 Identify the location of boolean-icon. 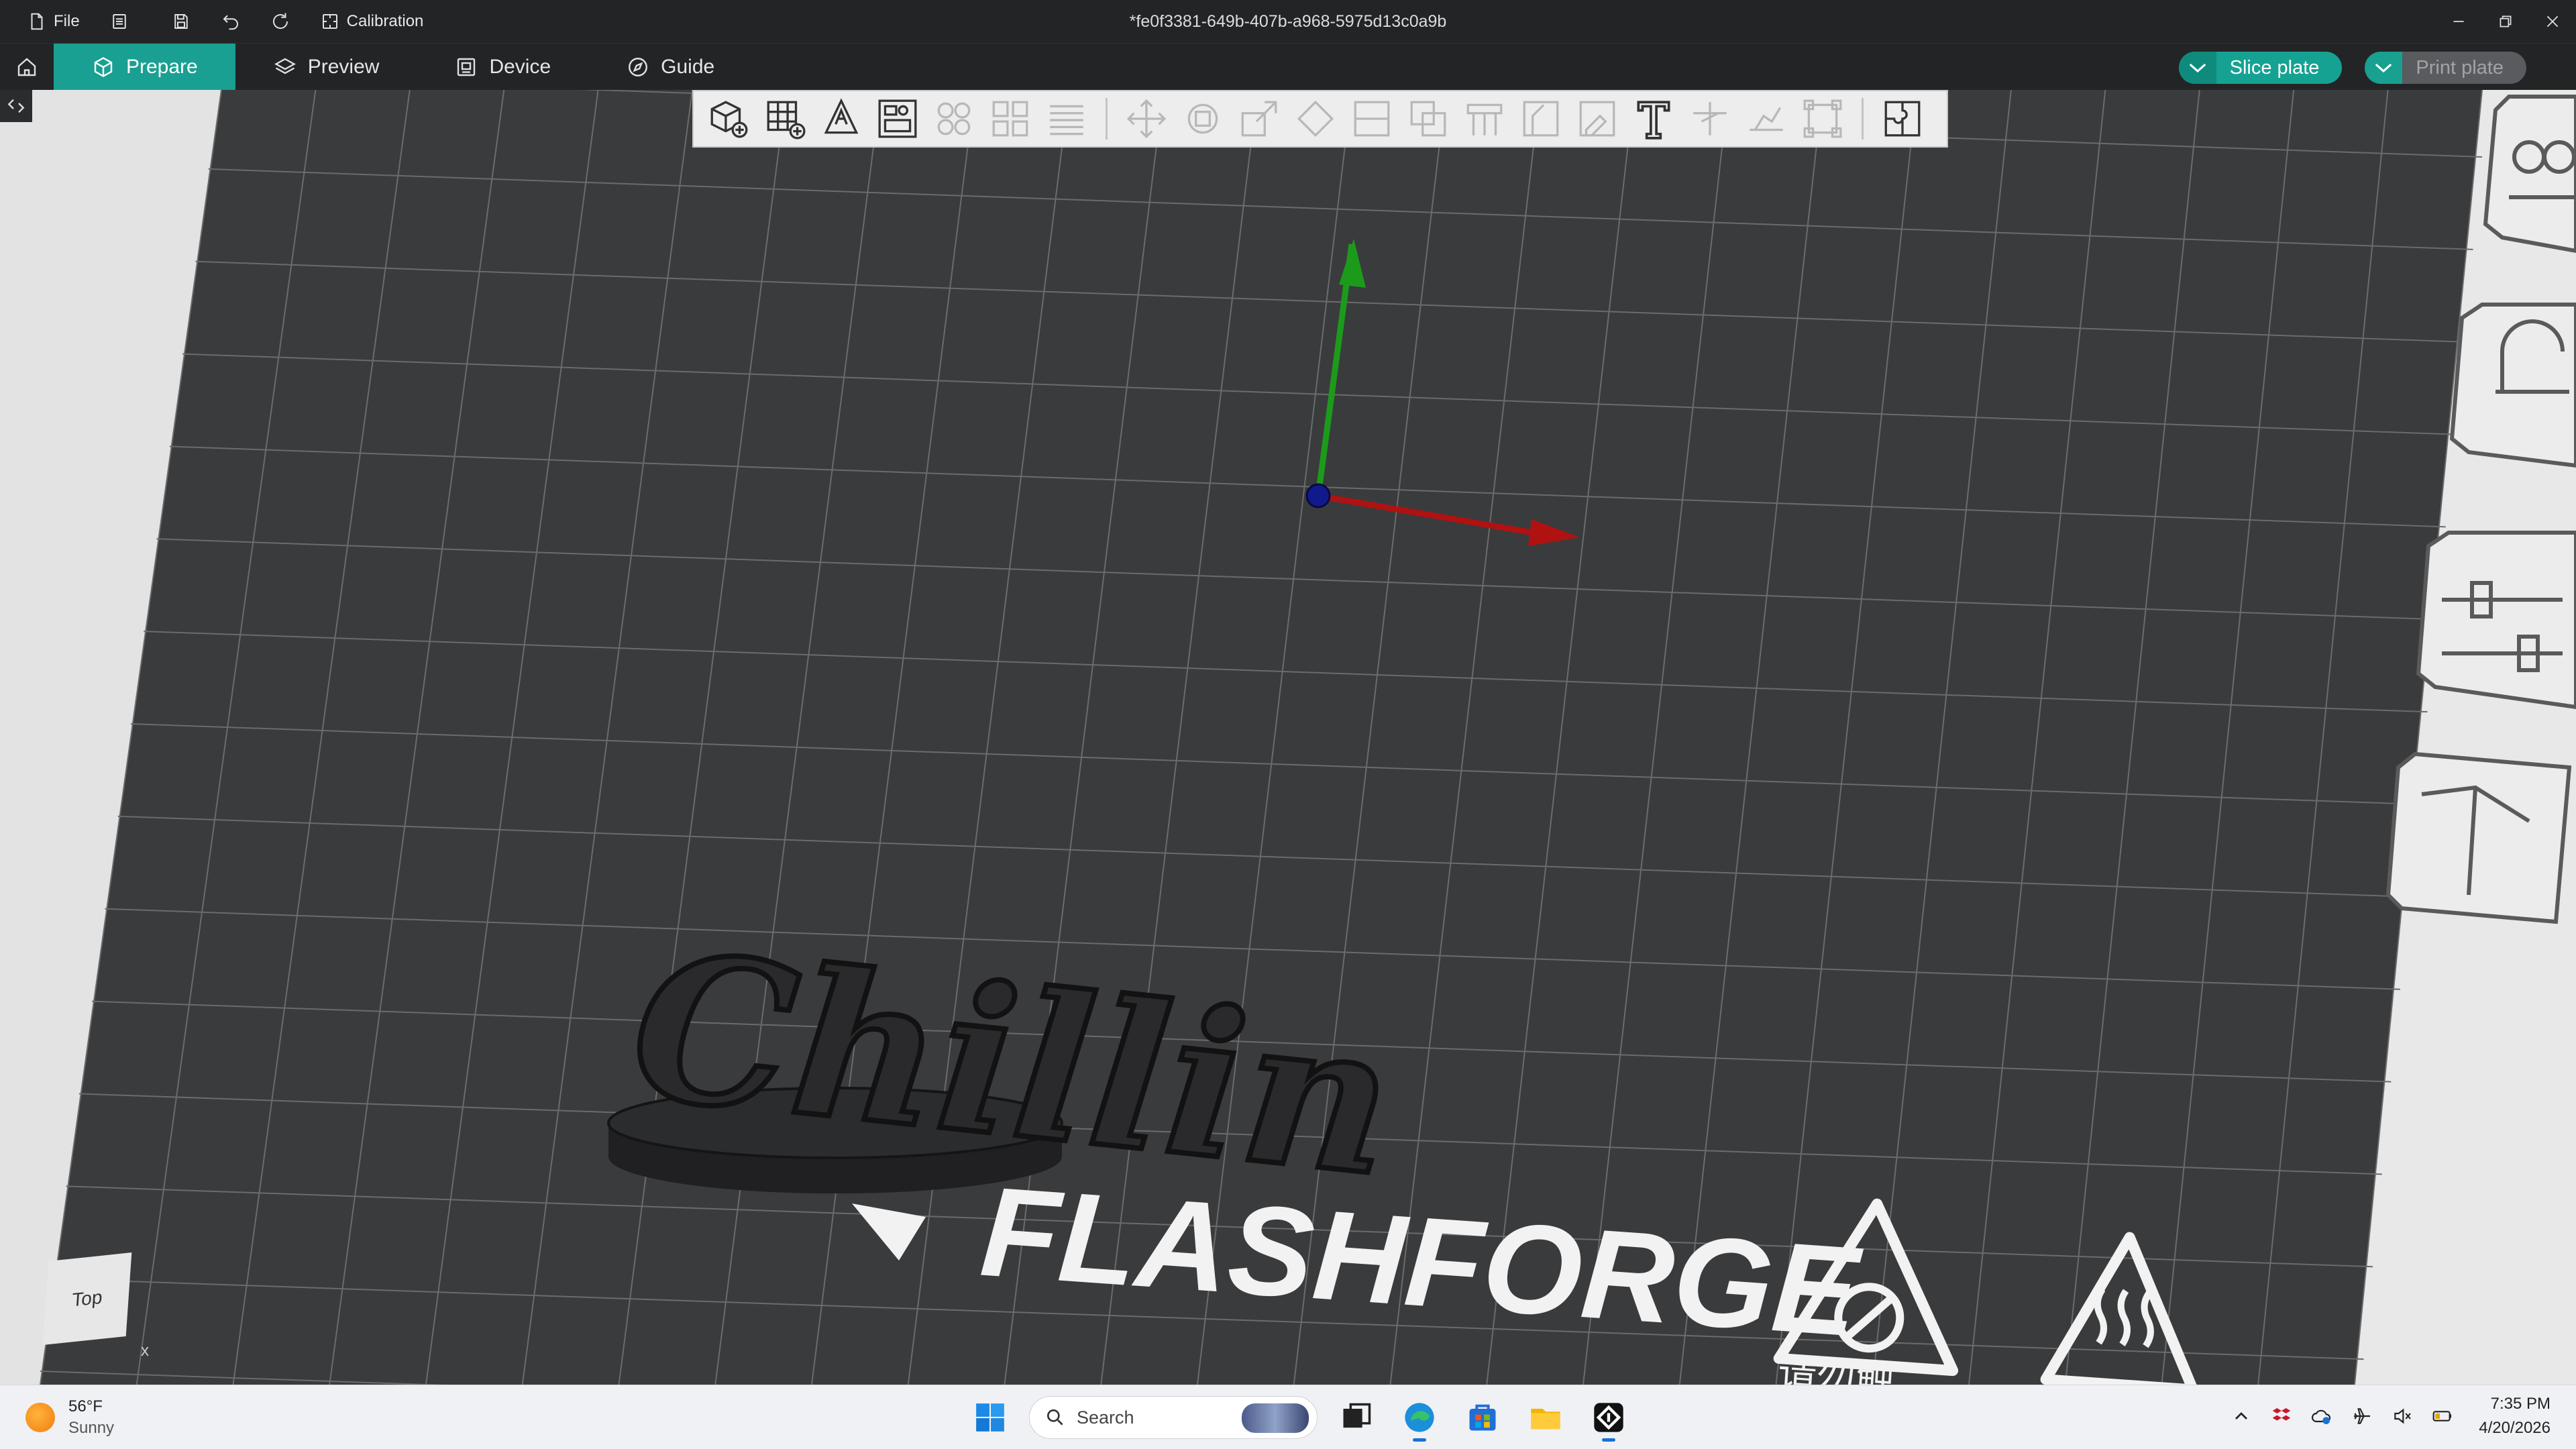
(1428, 119).